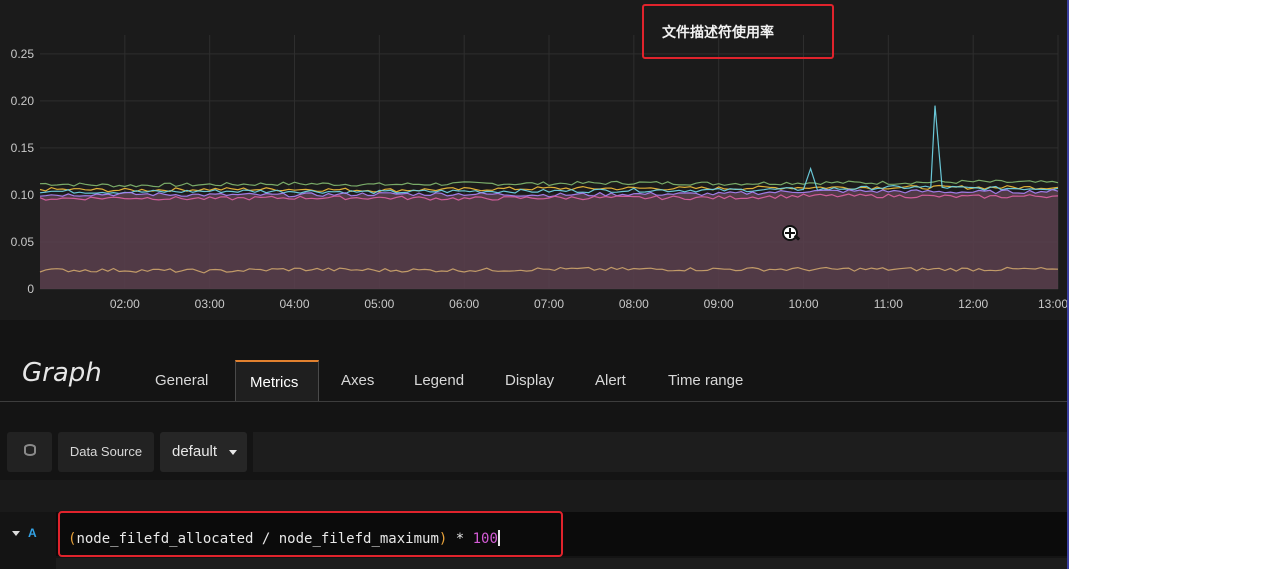  What do you see at coordinates (30, 289) in the screenshot?
I see `y-tick-label: 0` at bounding box center [30, 289].